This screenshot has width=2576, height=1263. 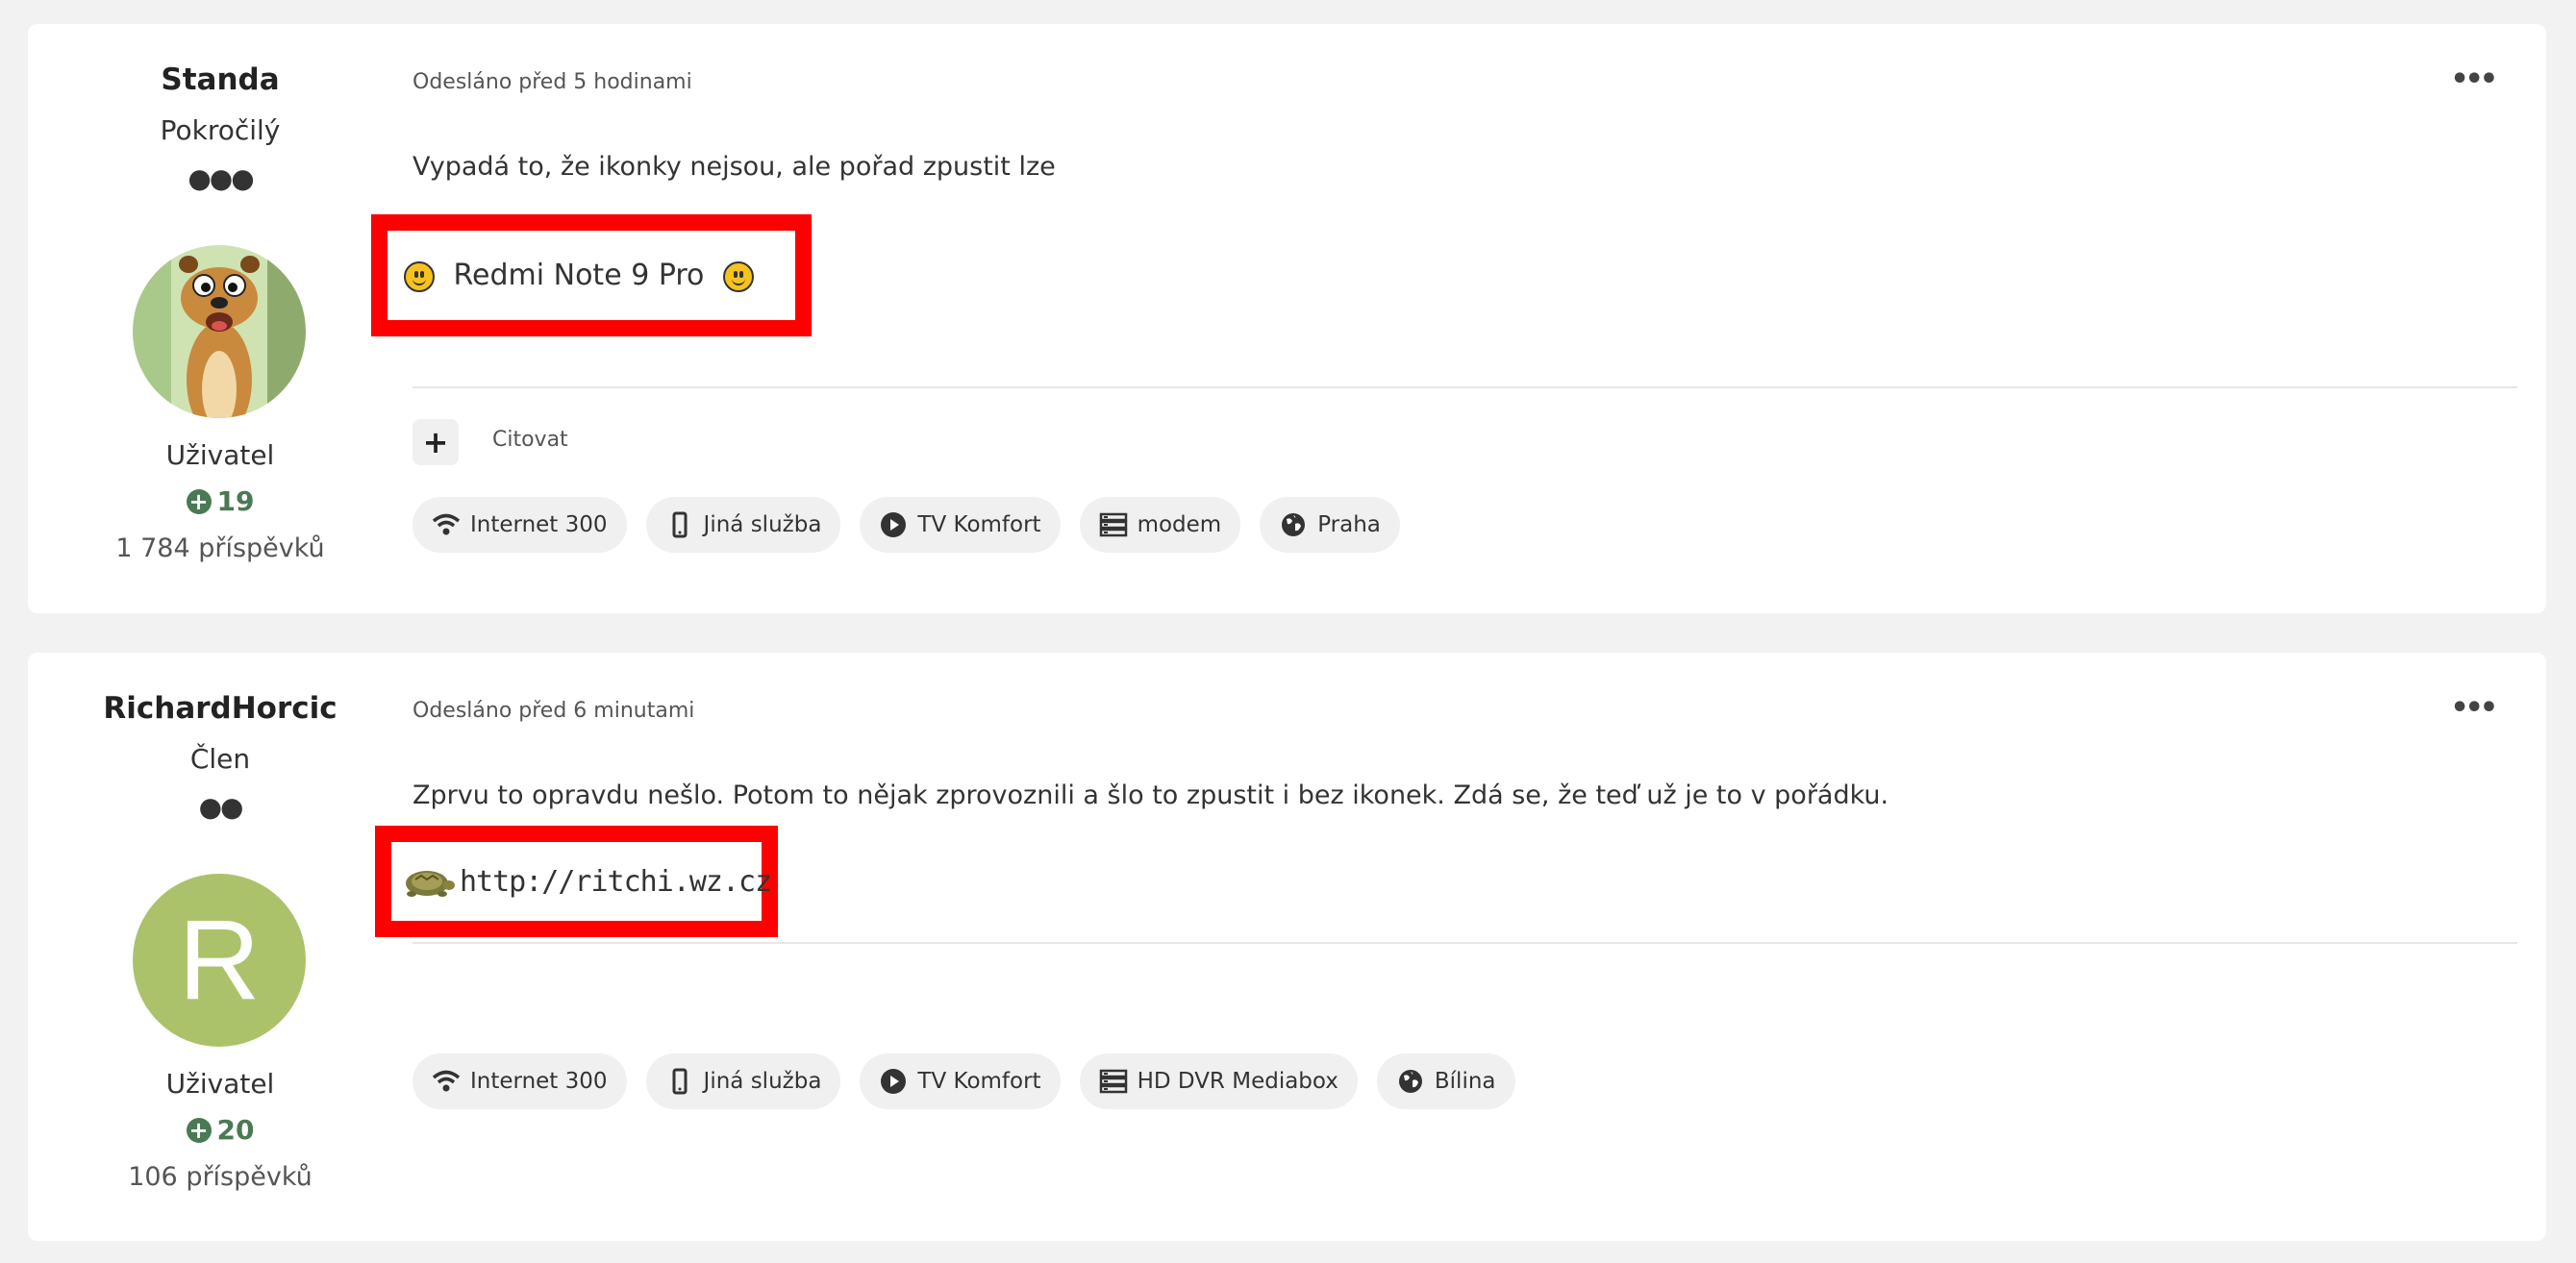 I want to click on kudos-score: + 20, so click(x=220, y=1130).